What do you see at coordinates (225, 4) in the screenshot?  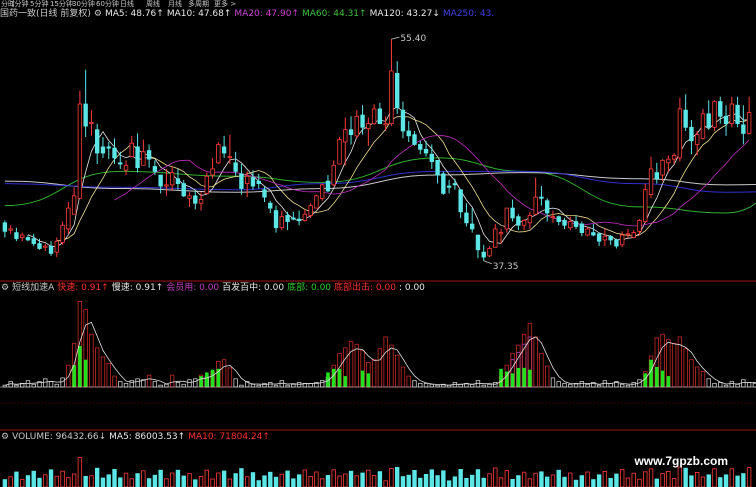 I see `timeframe-tab: 更多 >` at bounding box center [225, 4].